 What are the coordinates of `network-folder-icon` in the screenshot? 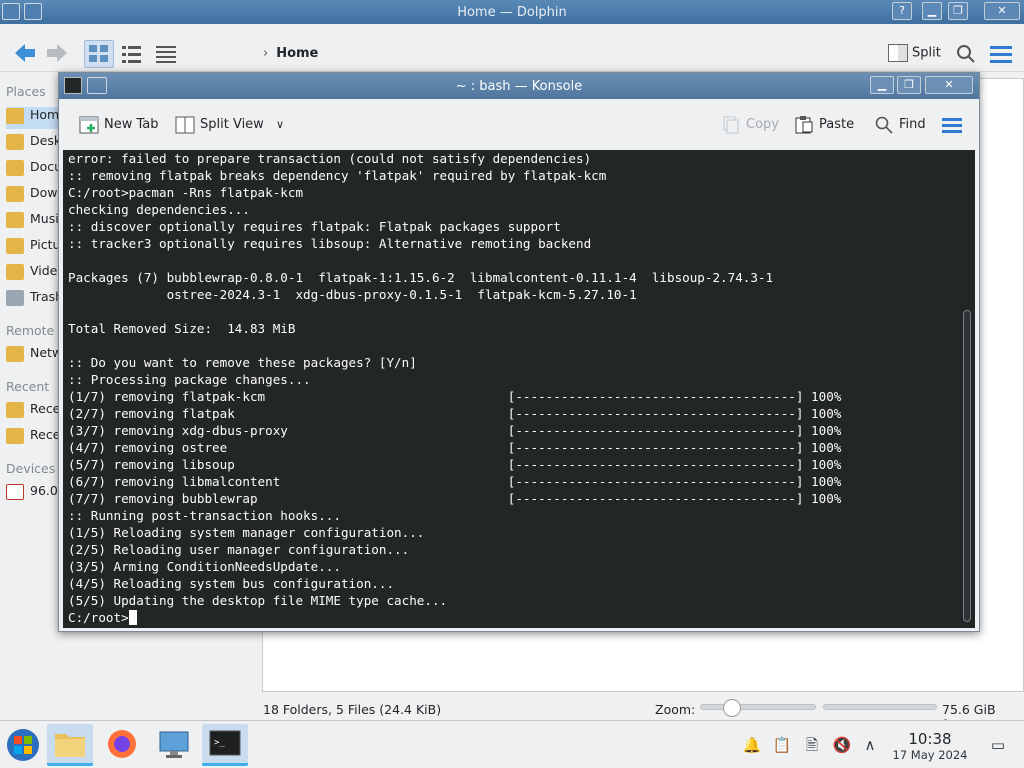 It's located at (15, 353).